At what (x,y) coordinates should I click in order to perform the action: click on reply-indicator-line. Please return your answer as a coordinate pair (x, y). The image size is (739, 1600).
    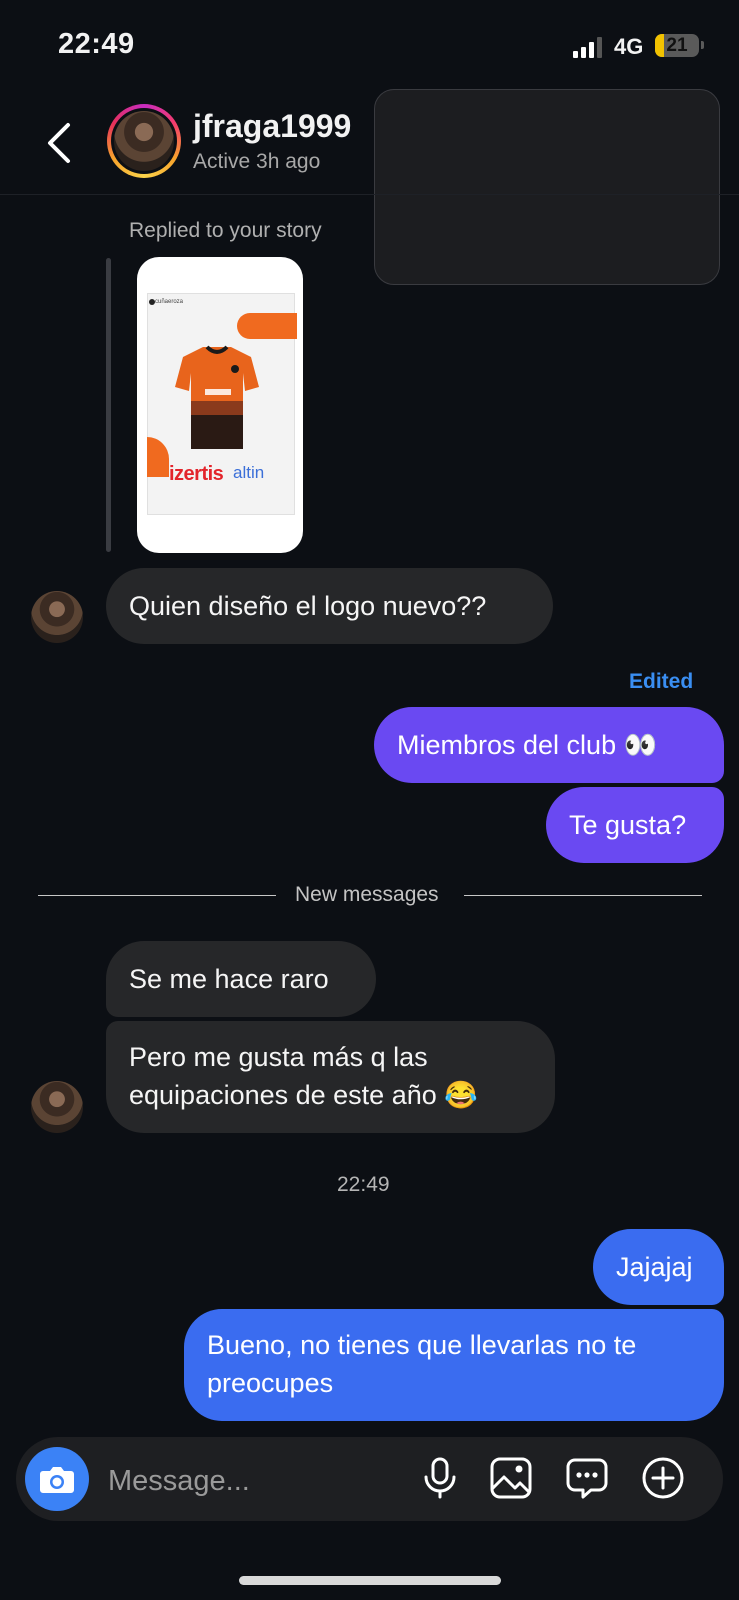
    Looking at the image, I should click on (108, 405).